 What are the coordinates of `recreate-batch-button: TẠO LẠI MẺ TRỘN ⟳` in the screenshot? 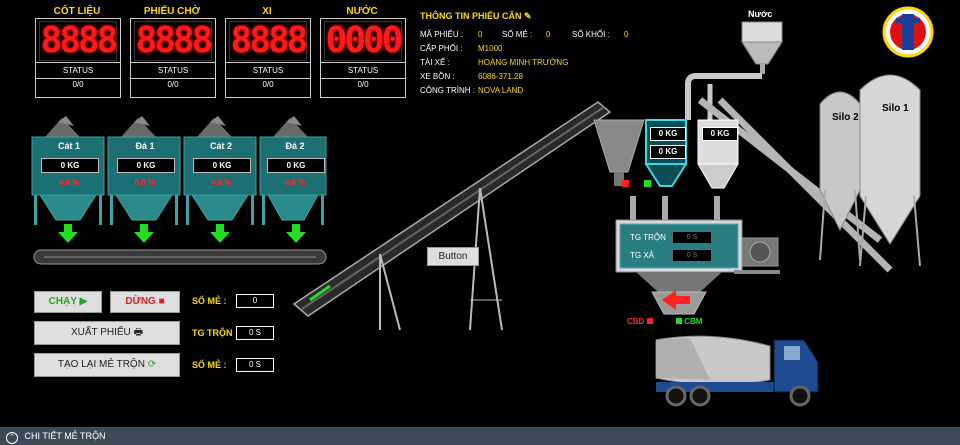 It's located at (107, 365).